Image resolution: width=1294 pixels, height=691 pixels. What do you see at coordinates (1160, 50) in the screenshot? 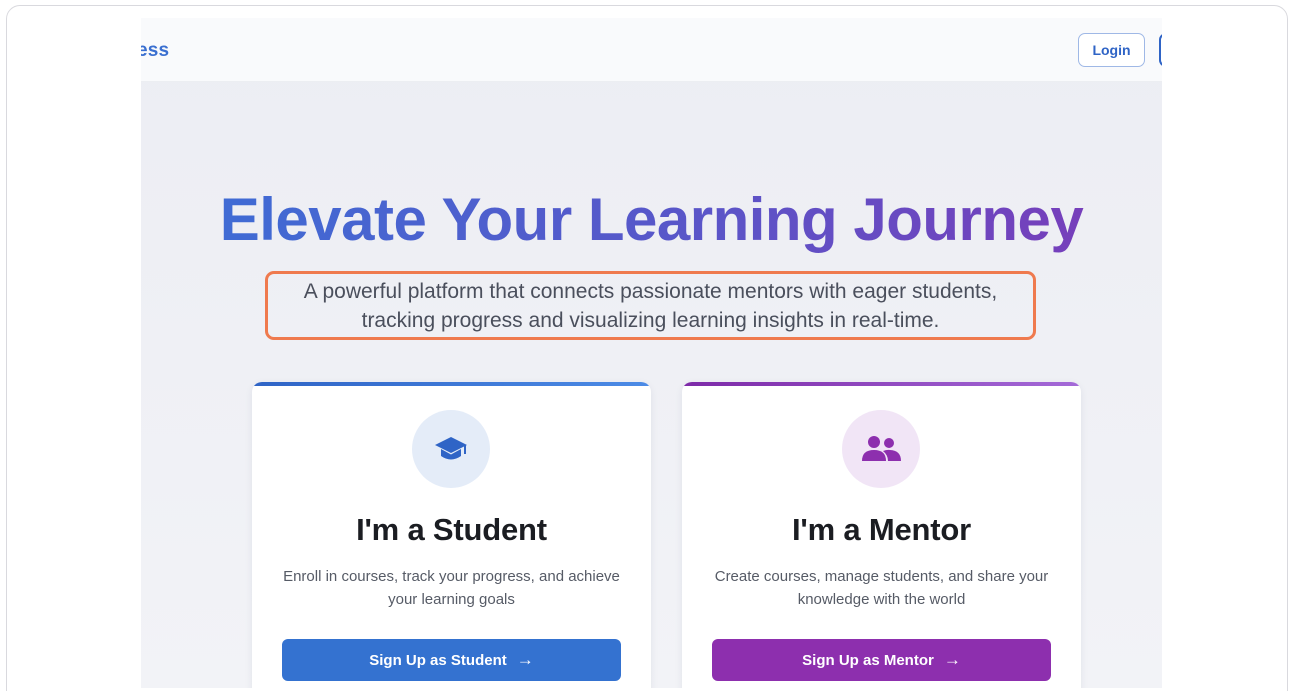
I see `signup-button-partial` at bounding box center [1160, 50].